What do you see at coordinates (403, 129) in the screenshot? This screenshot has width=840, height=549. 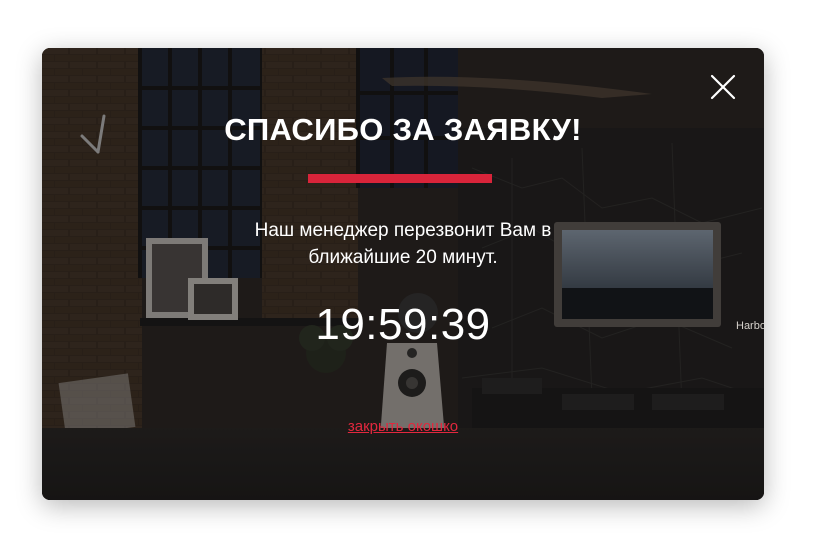 I see `modal-title: СПАСИБО ЗА ЗАЯВКУ!` at bounding box center [403, 129].